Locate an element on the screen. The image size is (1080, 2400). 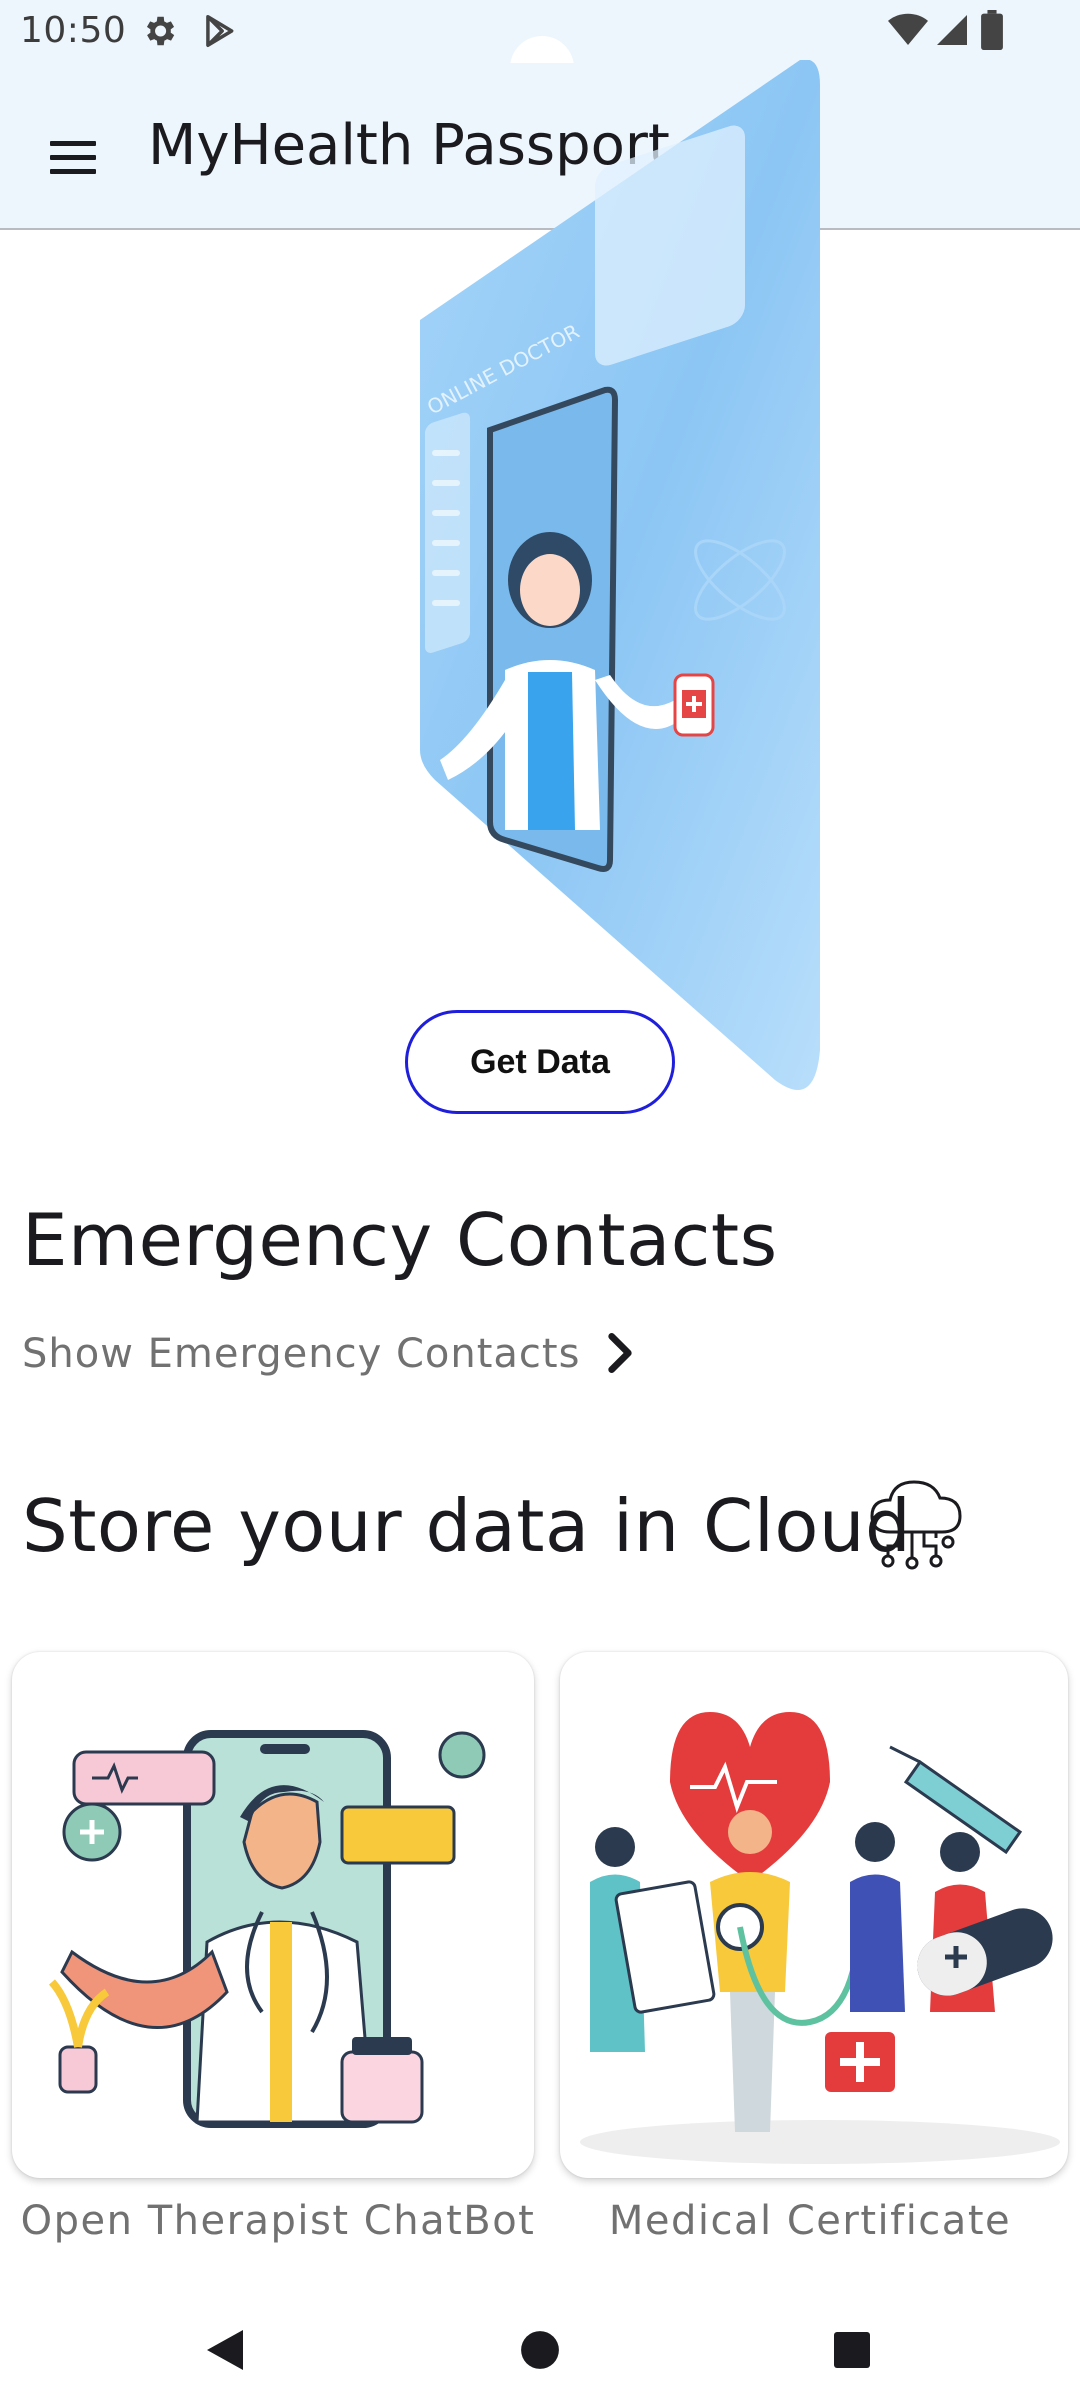
therapist-chatbot-card is located at coordinates (273, 1915).